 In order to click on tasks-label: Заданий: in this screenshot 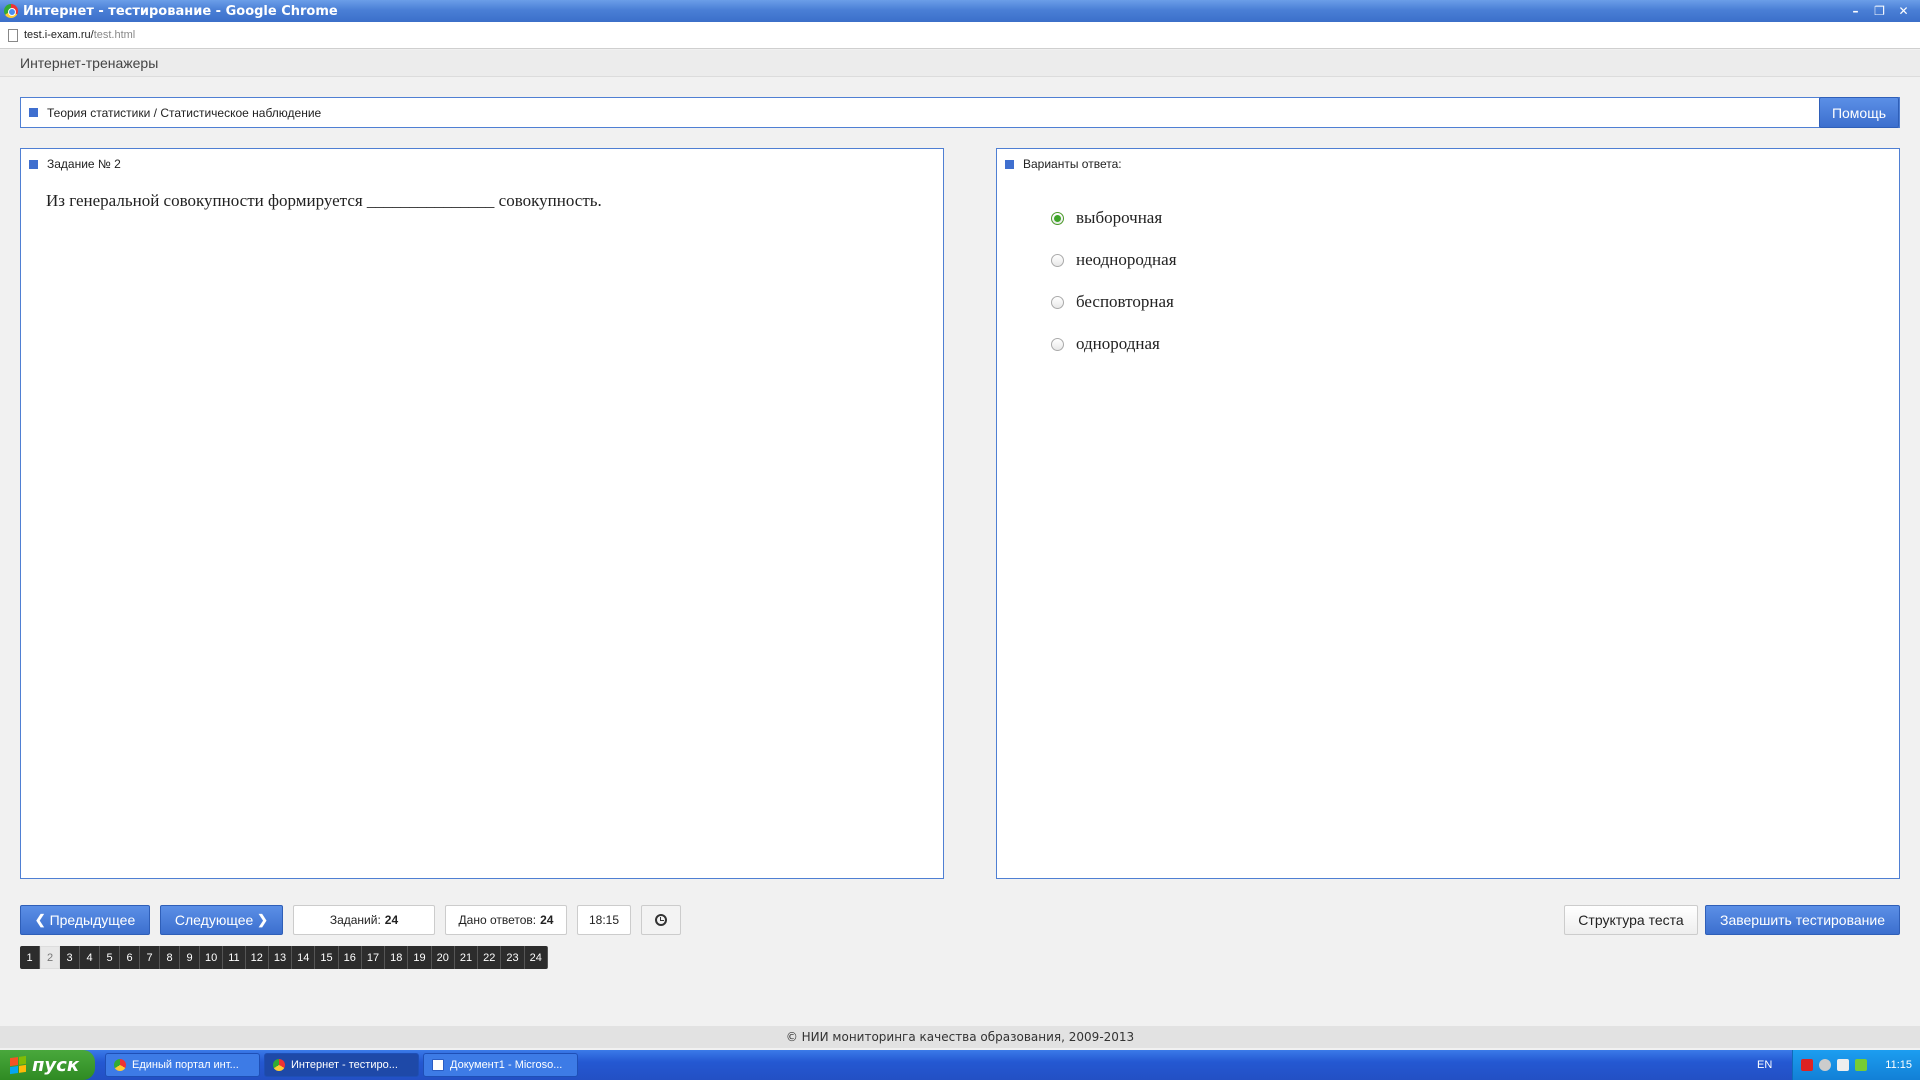, I will do `click(355, 920)`.